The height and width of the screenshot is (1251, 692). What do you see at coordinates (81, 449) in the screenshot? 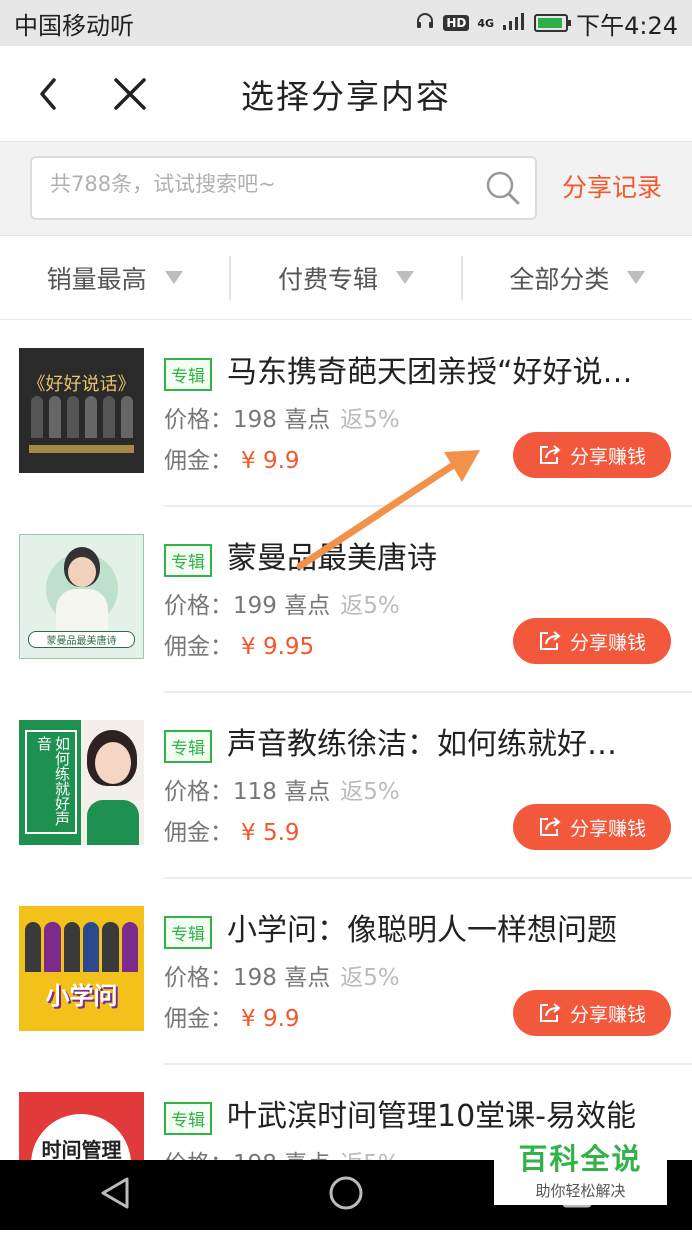
I see `cover-decoration` at bounding box center [81, 449].